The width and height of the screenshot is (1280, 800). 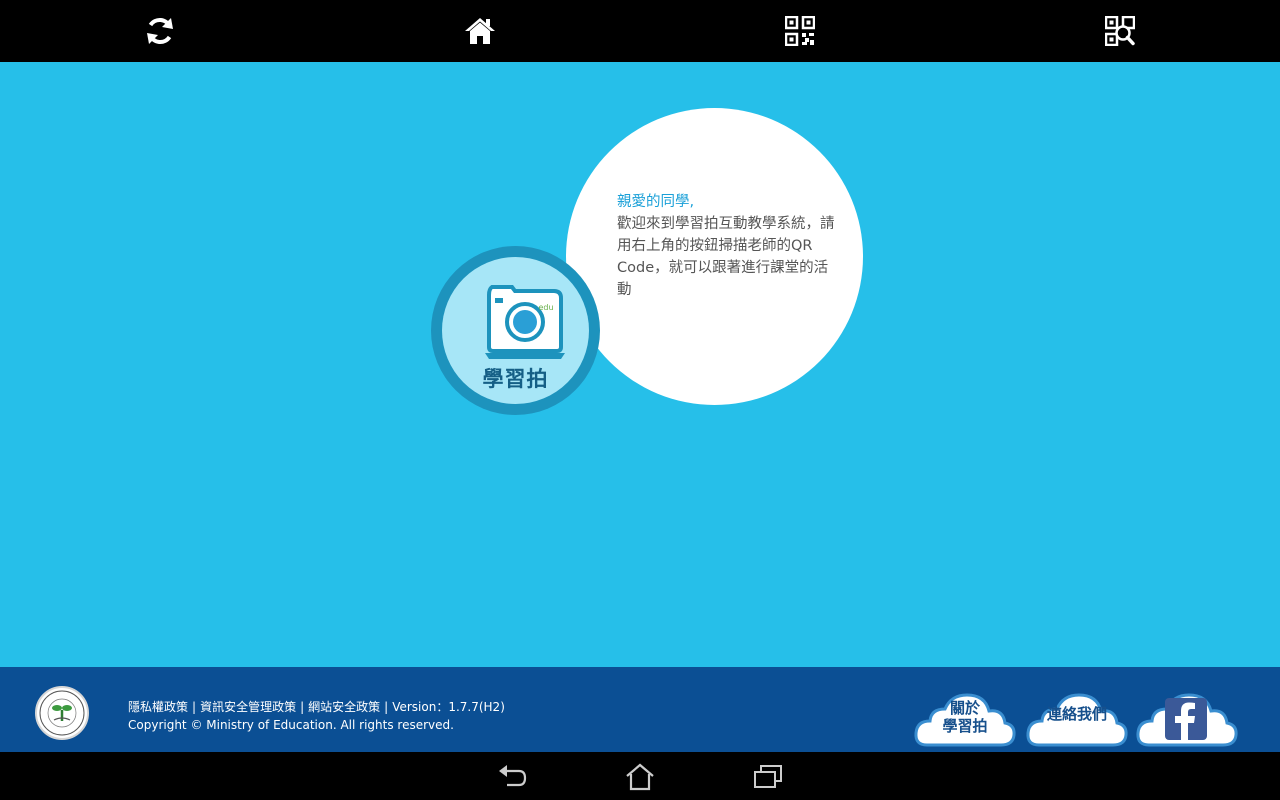 I want to click on system-home-button, so click(x=640, y=777).